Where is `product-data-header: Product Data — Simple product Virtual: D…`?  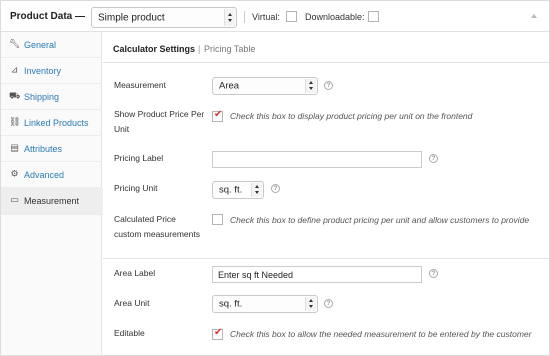
product-data-header: Product Data — Simple product Virtual: D… is located at coordinates (275, 16).